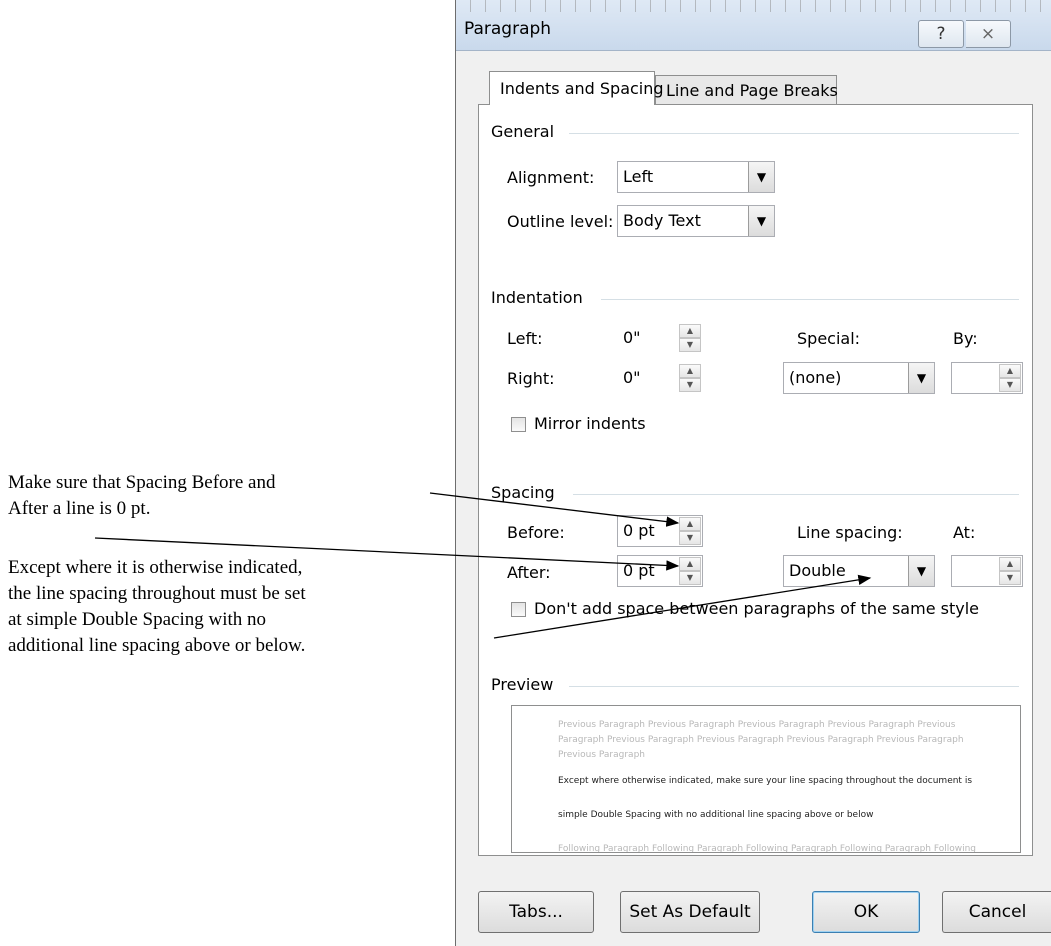 This screenshot has width=1051, height=946. Describe the element at coordinates (964, 532) in the screenshot. I see `at-label: At:` at that location.